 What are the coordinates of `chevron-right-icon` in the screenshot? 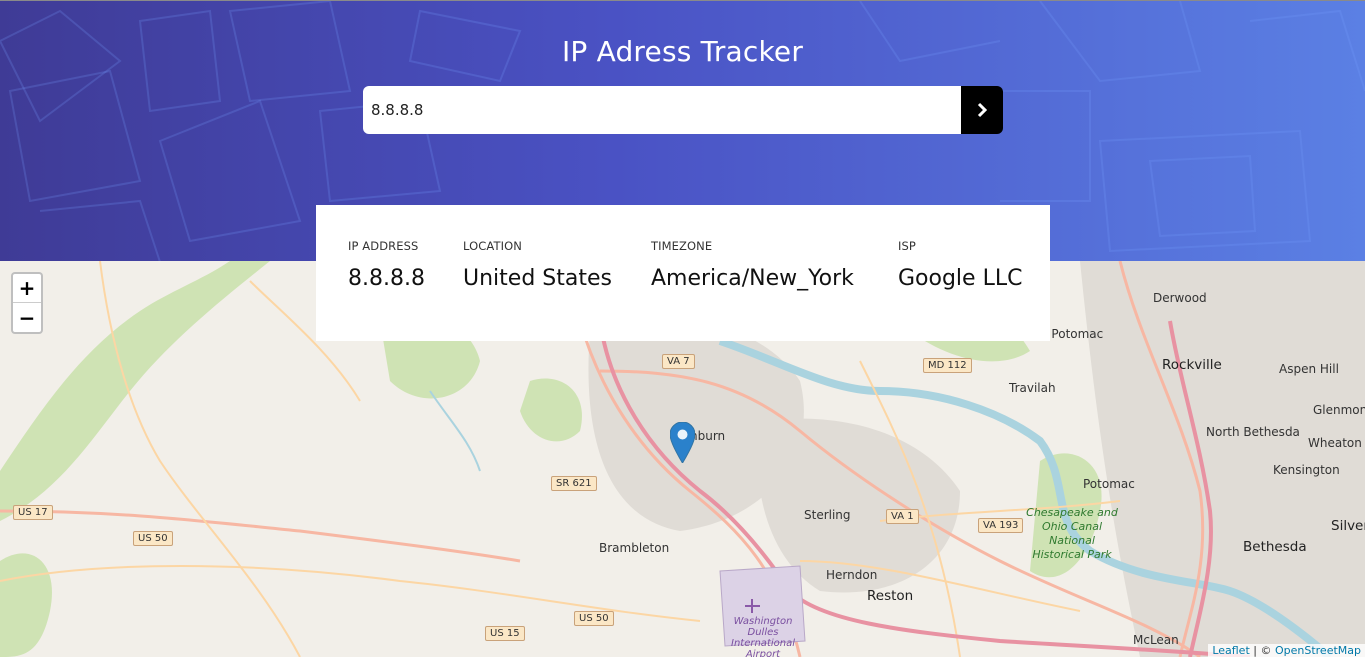 It's located at (982, 110).